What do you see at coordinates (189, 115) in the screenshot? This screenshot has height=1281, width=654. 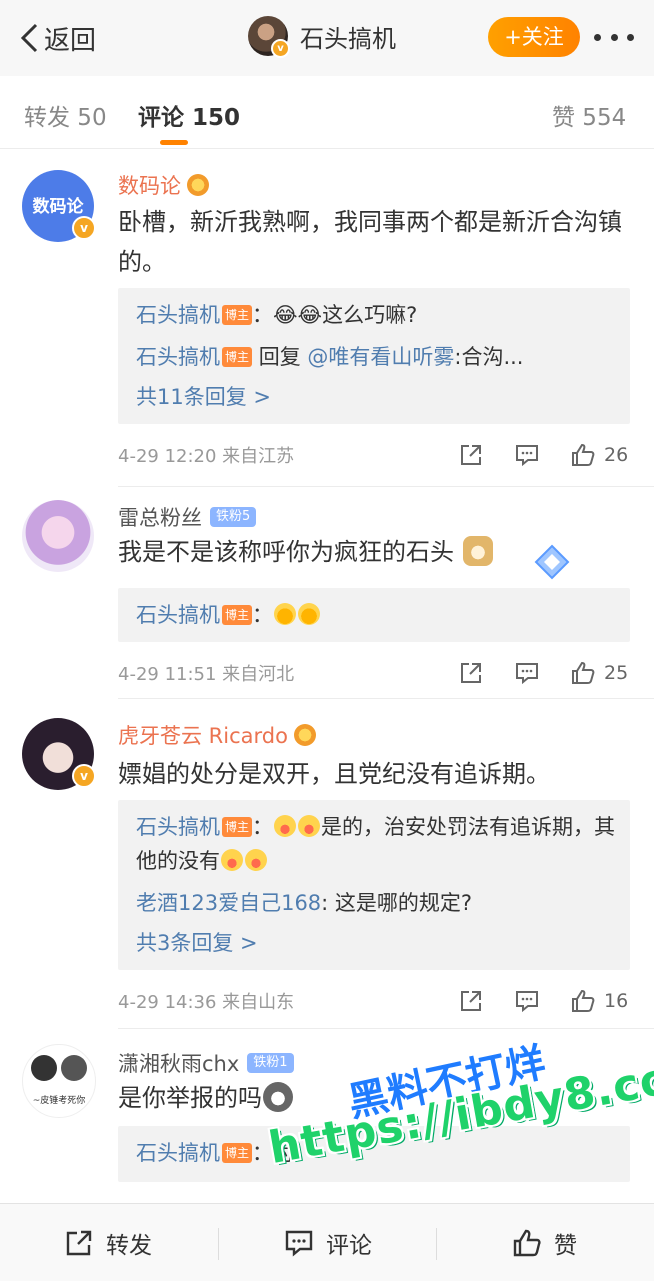 I see `tab-comment: 评论 150` at bounding box center [189, 115].